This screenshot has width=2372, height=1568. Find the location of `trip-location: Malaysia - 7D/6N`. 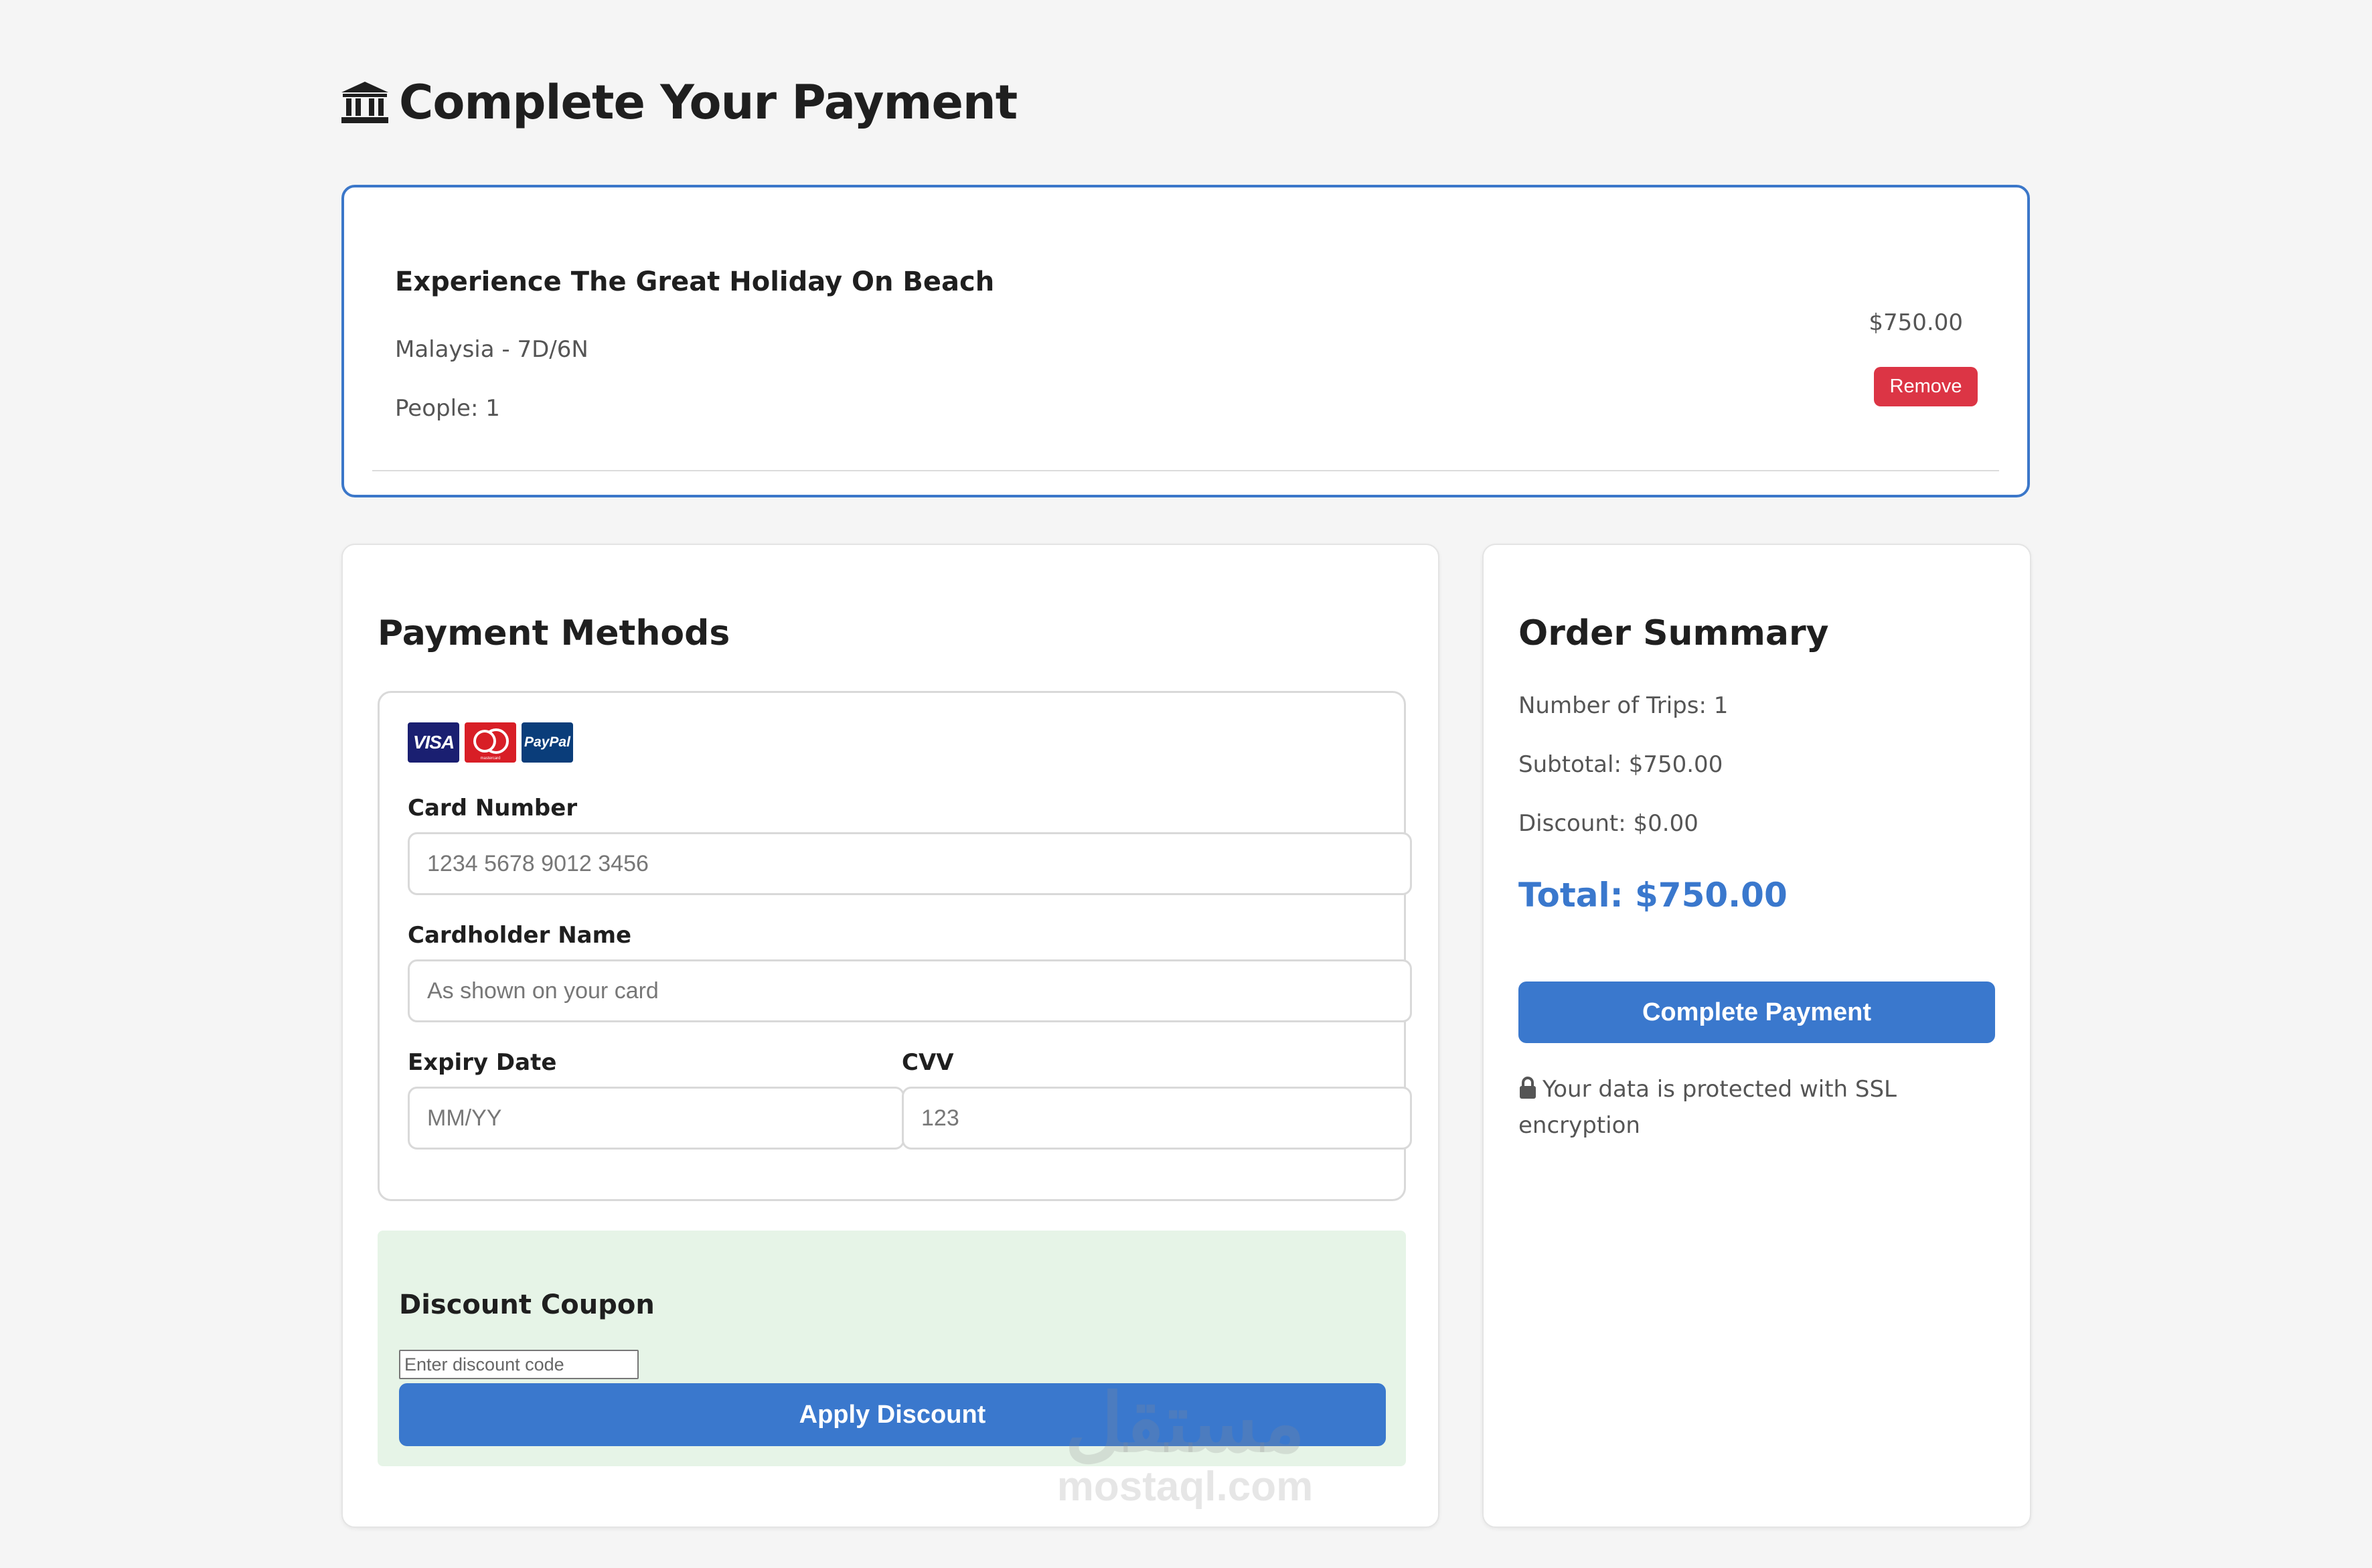

trip-location: Malaysia - 7D/6N is located at coordinates (491, 349).